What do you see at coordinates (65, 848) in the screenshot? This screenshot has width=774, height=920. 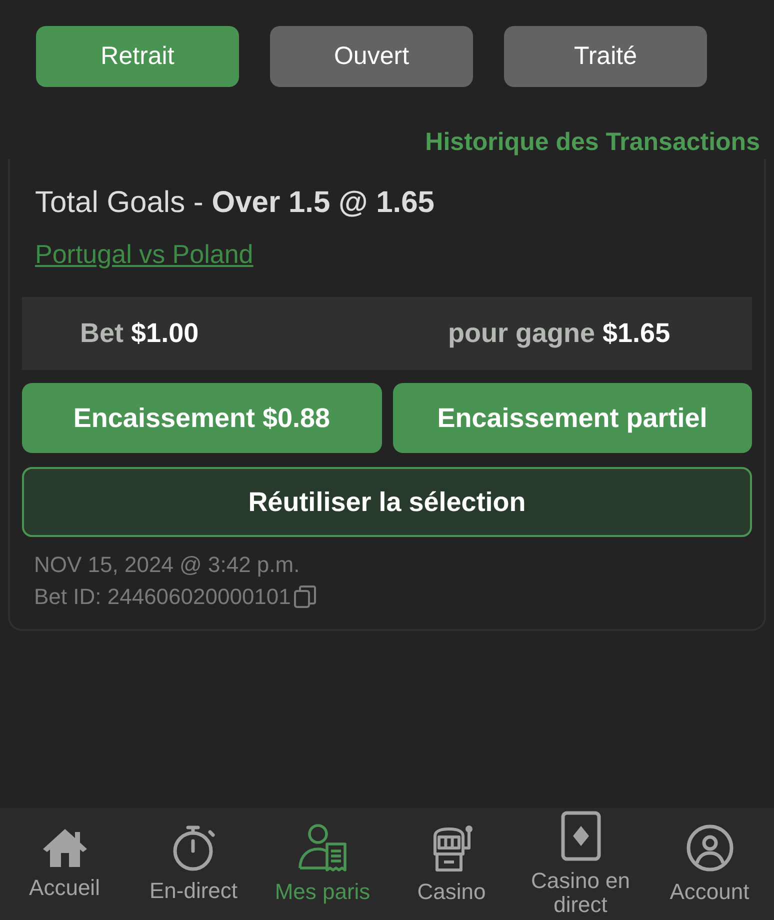 I see `house-icon` at bounding box center [65, 848].